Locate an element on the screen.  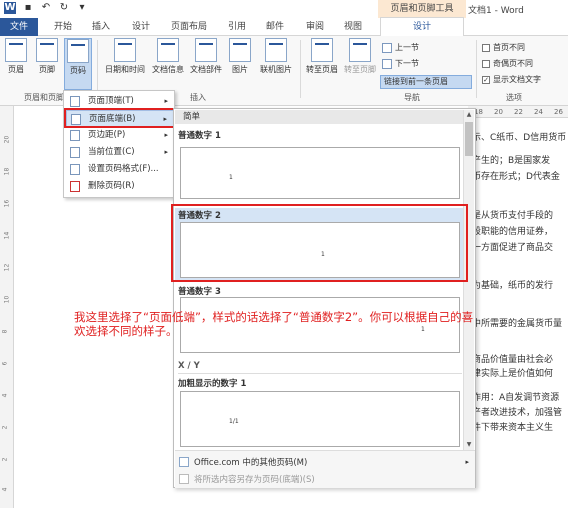
customize-qat-icon: ▾ is located at coordinates (82, 8).